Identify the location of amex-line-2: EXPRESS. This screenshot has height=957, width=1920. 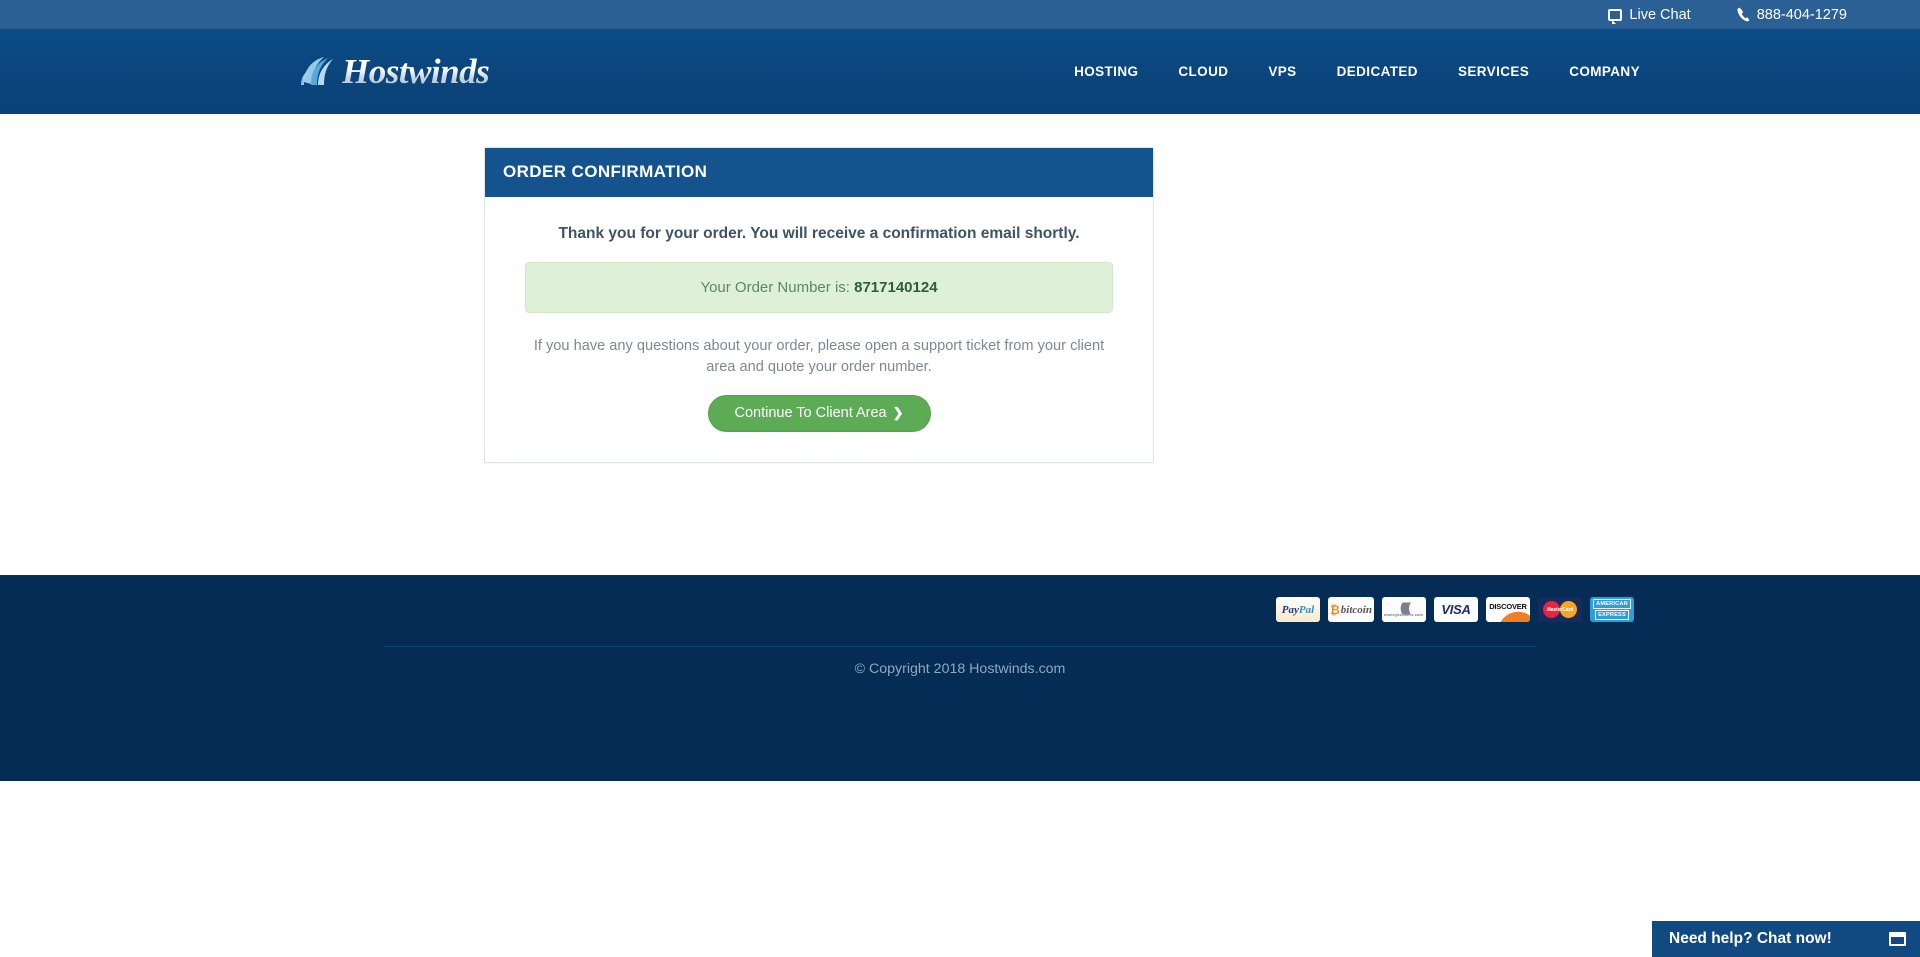
(1612, 615).